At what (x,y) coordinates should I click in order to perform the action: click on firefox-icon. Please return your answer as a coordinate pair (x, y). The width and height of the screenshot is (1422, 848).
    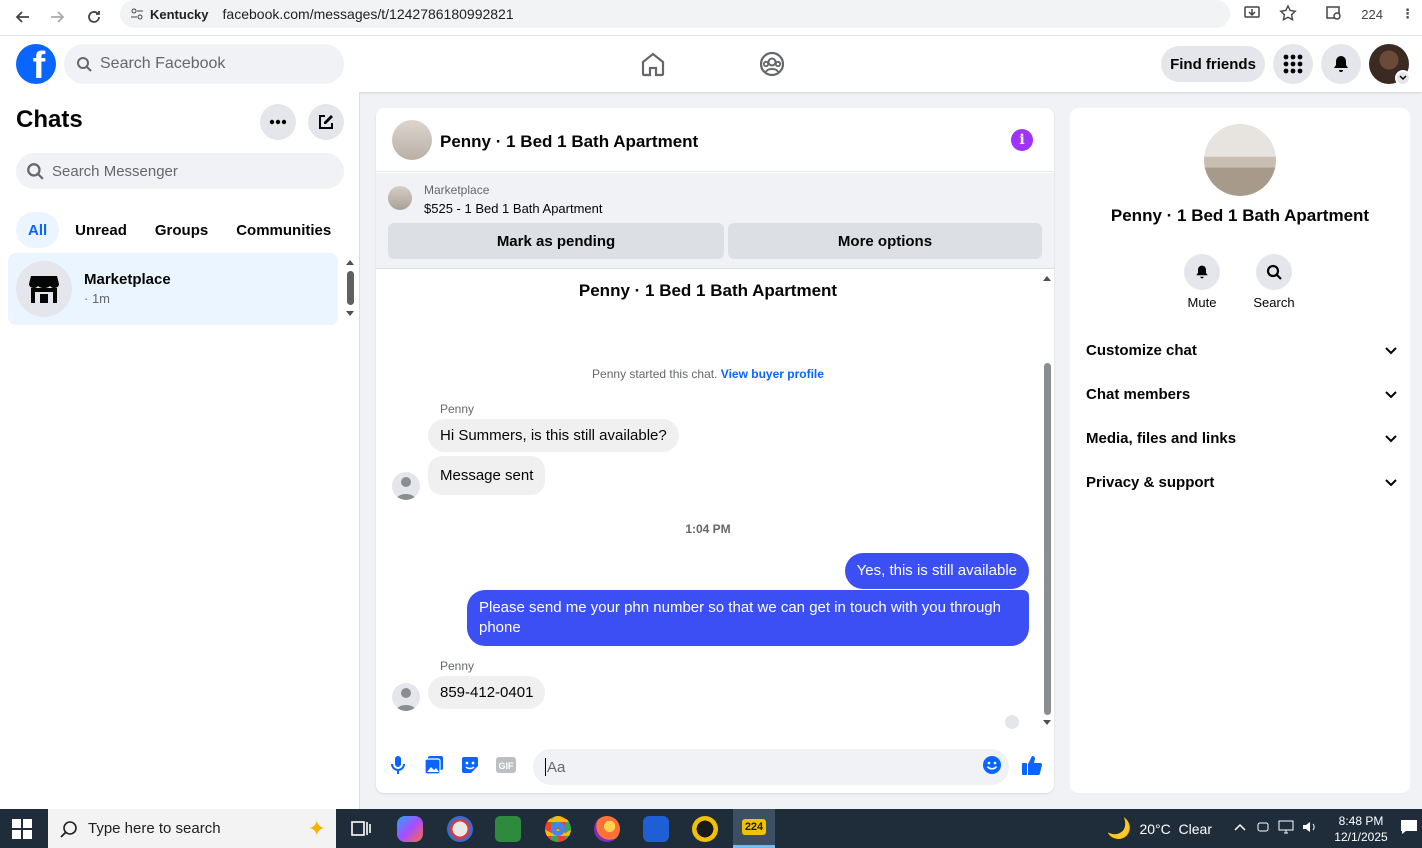
    Looking at the image, I should click on (607, 829).